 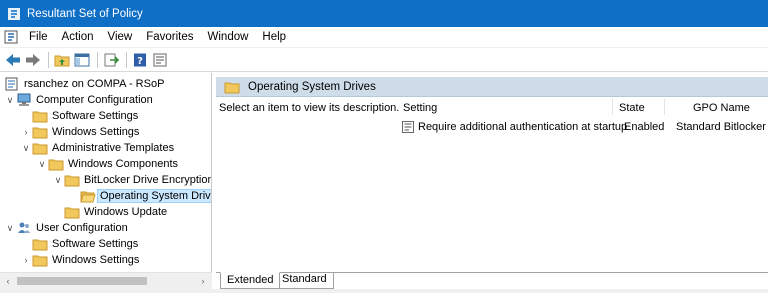 I want to click on tree-administrative-templates: ∨ Administrative Templates, so click(x=97, y=148).